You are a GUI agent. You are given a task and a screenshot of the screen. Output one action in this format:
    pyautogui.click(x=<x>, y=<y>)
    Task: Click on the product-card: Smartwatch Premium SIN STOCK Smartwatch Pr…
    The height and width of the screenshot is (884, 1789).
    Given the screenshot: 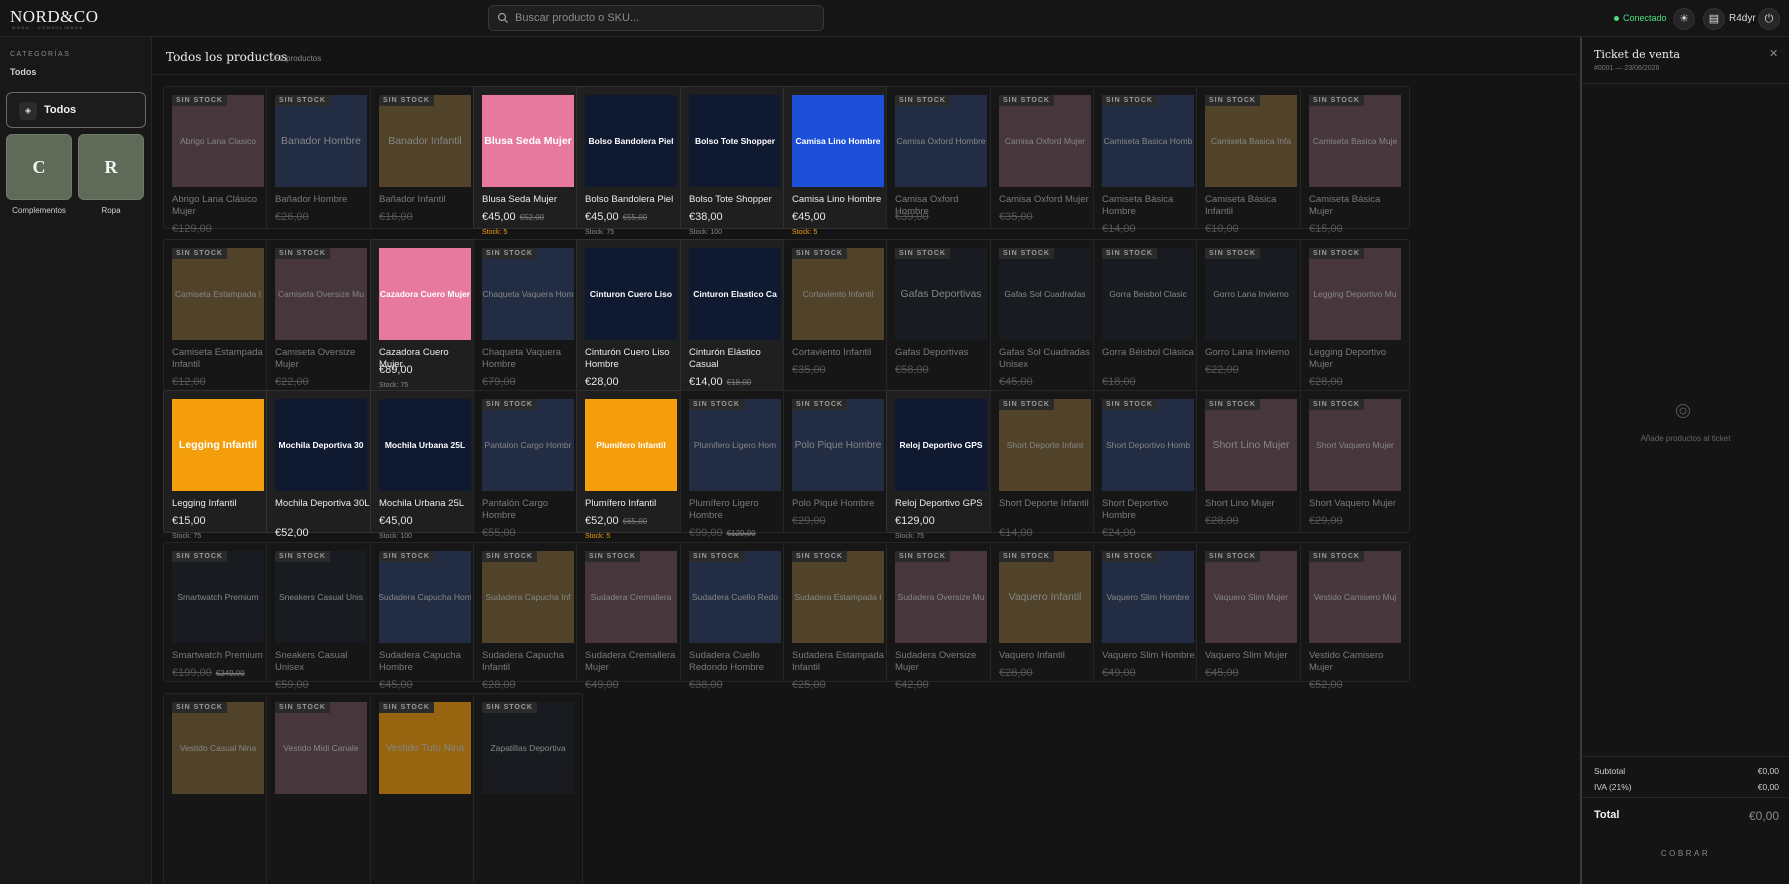 What is the action you would take?
    pyautogui.click(x=218, y=612)
    